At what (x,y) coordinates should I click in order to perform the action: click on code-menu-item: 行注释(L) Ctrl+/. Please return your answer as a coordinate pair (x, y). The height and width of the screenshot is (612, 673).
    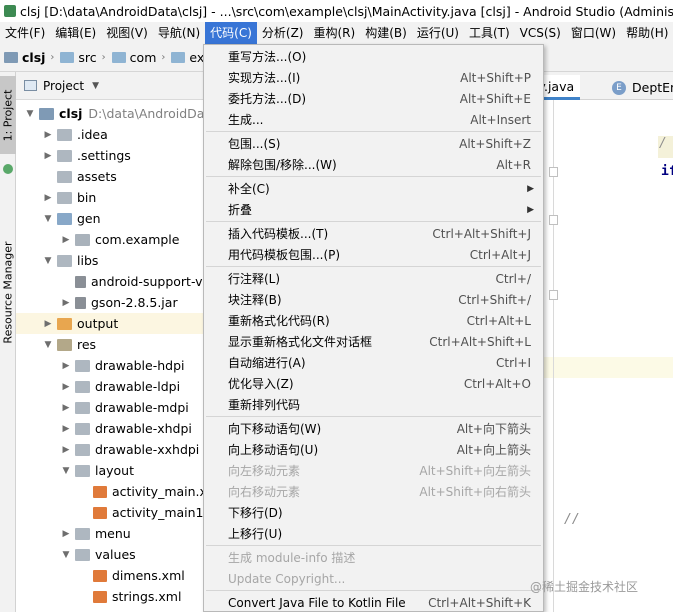
    Looking at the image, I should click on (373, 278).